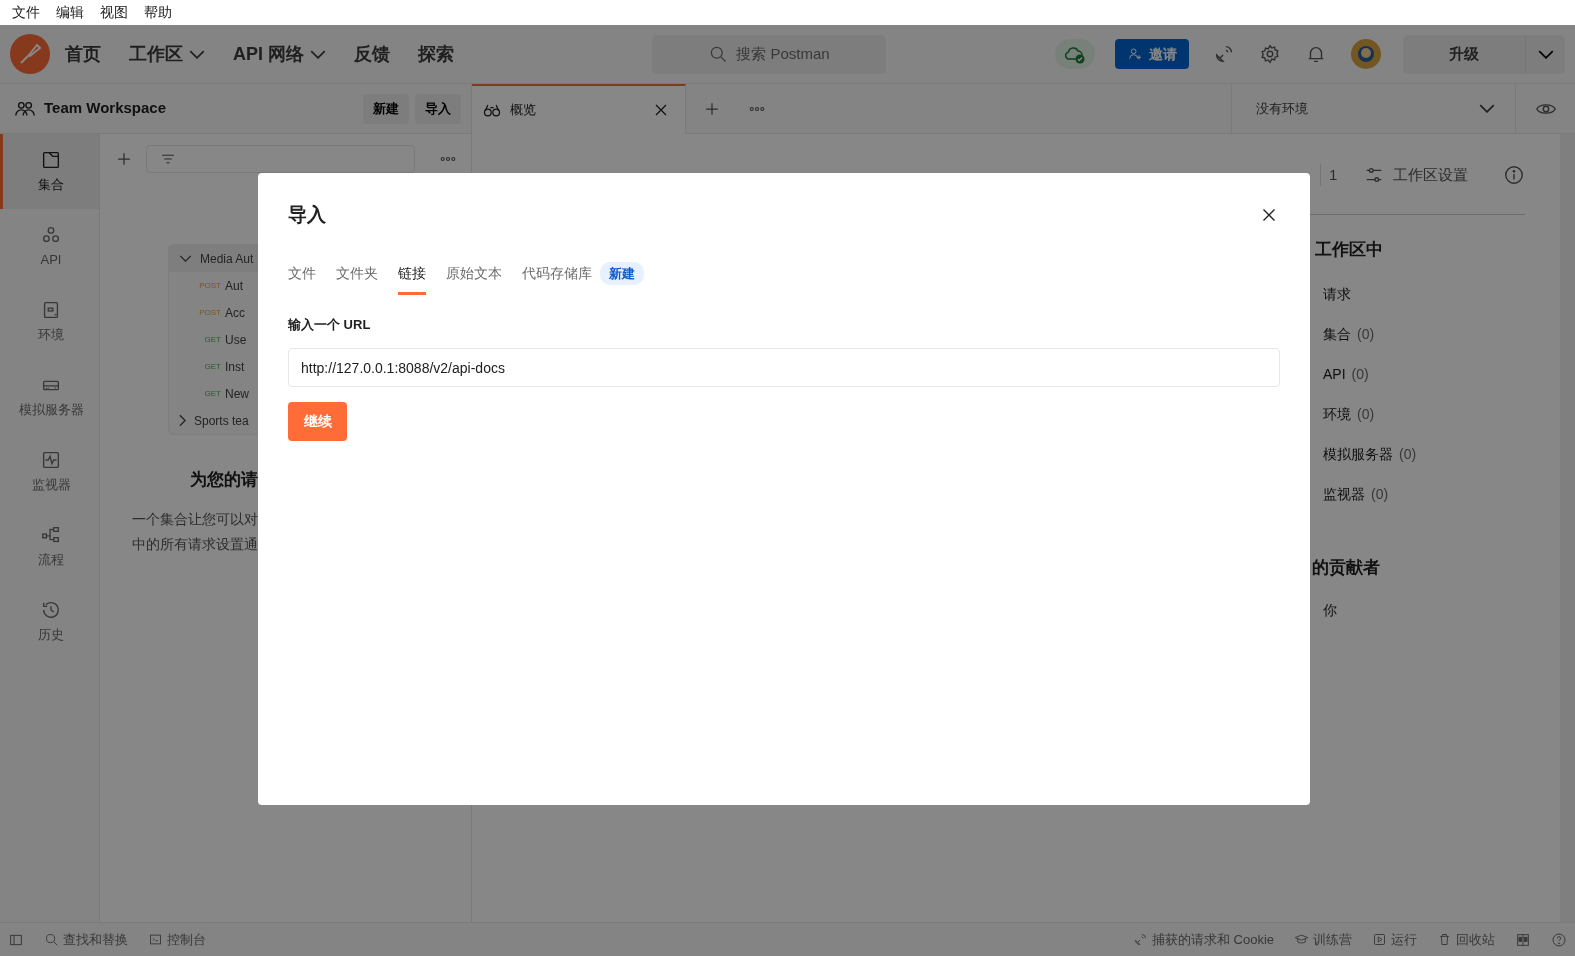 This screenshot has width=1575, height=956. What do you see at coordinates (70, 12) in the screenshot?
I see `menu-item: 编辑` at bounding box center [70, 12].